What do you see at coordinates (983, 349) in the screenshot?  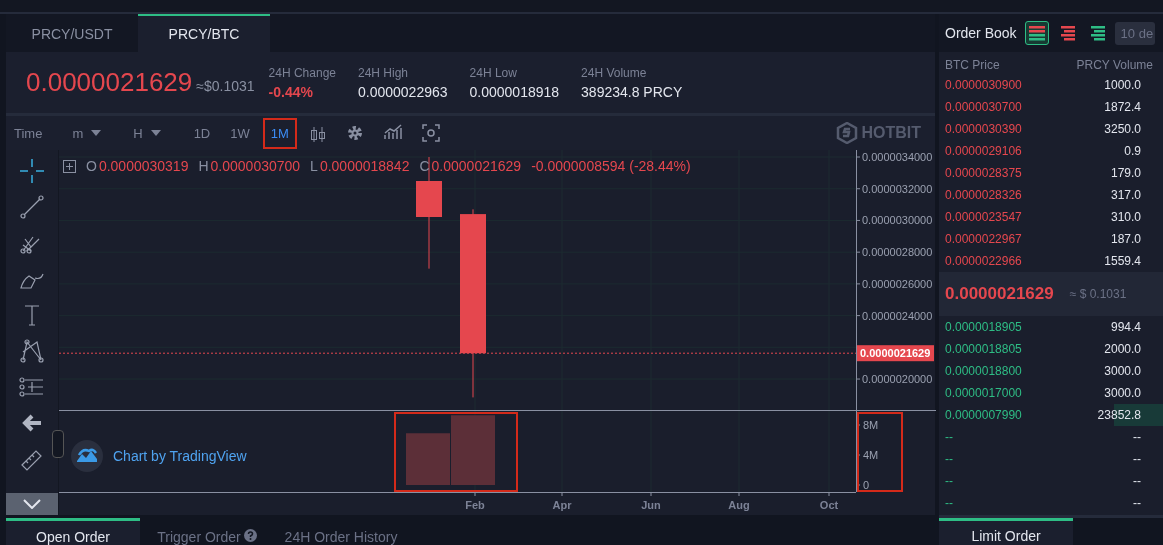 I see `order-price: 0.0000018805` at bounding box center [983, 349].